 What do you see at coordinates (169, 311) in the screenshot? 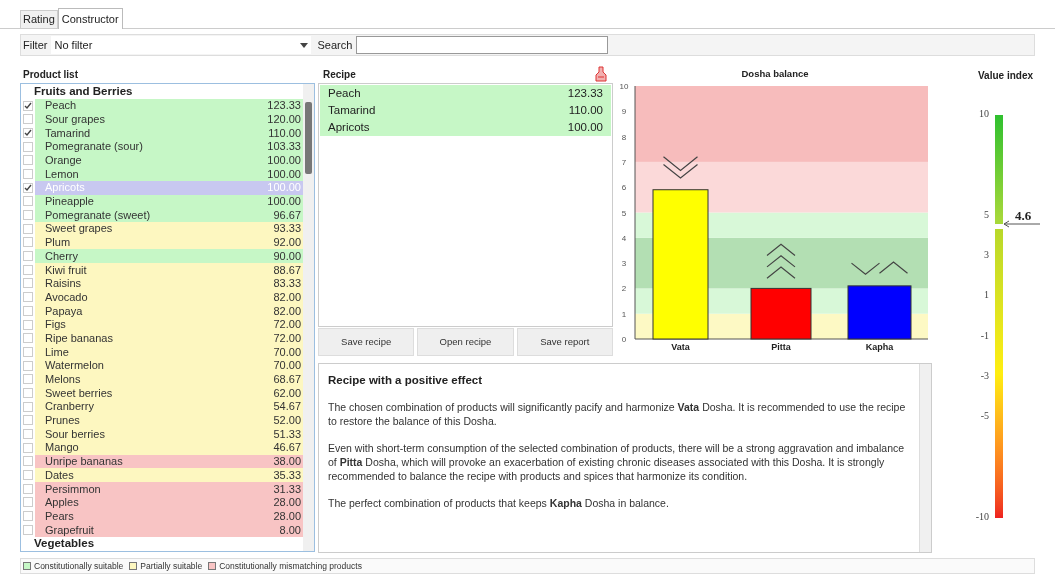
I see `list-item: Papaya 82.00` at bounding box center [169, 311].